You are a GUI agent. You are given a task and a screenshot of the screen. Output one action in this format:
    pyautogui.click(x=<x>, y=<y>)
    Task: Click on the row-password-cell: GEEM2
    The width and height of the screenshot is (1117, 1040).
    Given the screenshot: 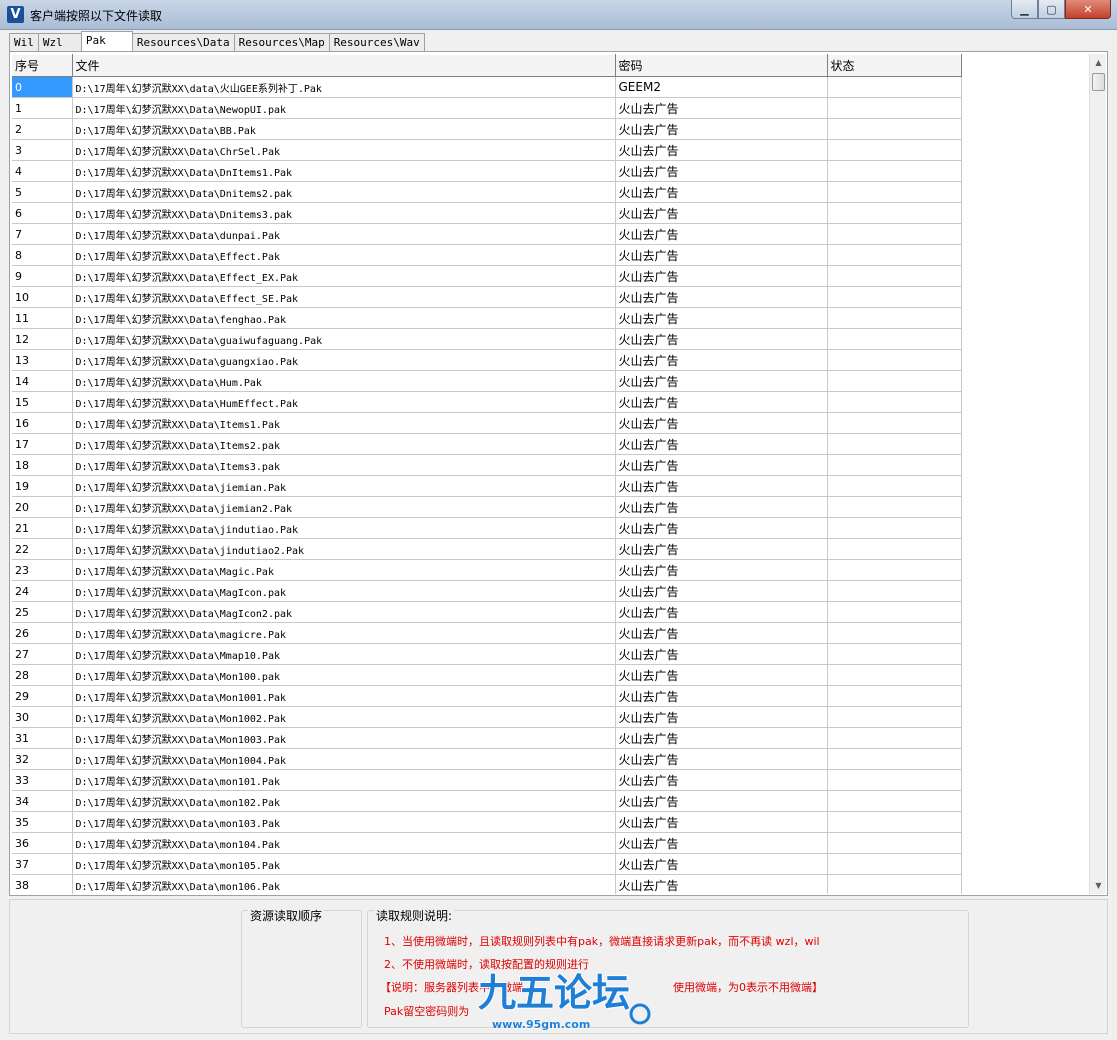 What is the action you would take?
    pyautogui.click(x=721, y=87)
    